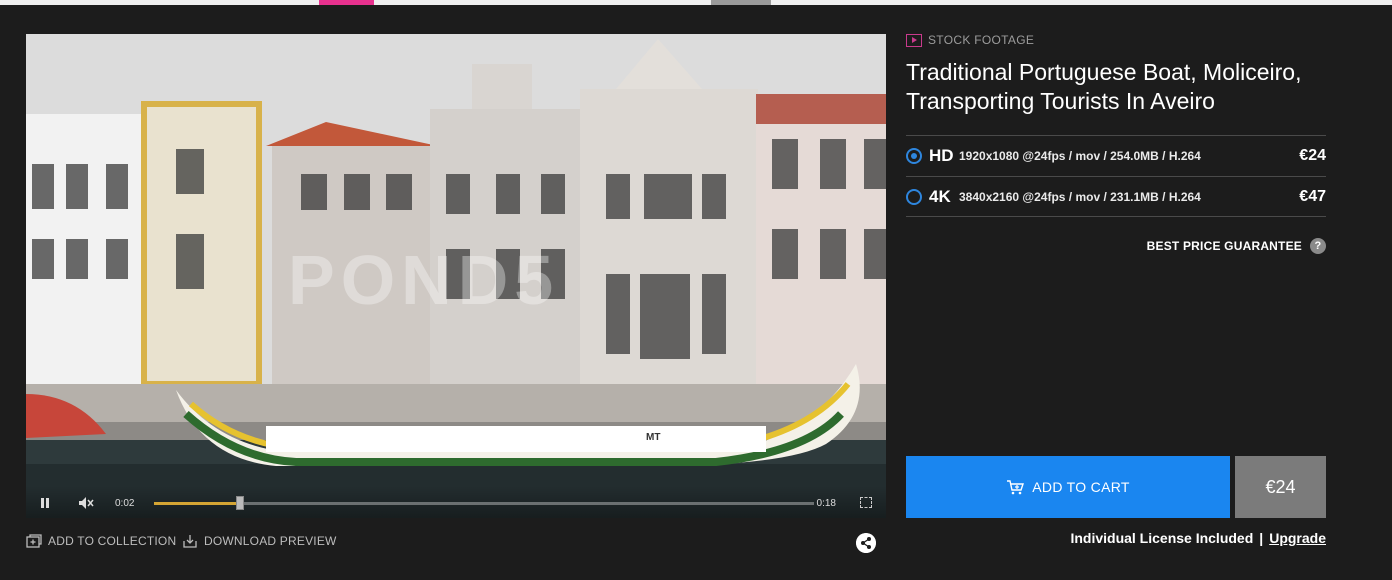 The width and height of the screenshot is (1392, 580). Describe the element at coordinates (1312, 196) in the screenshot. I see `price-label: €47` at that location.